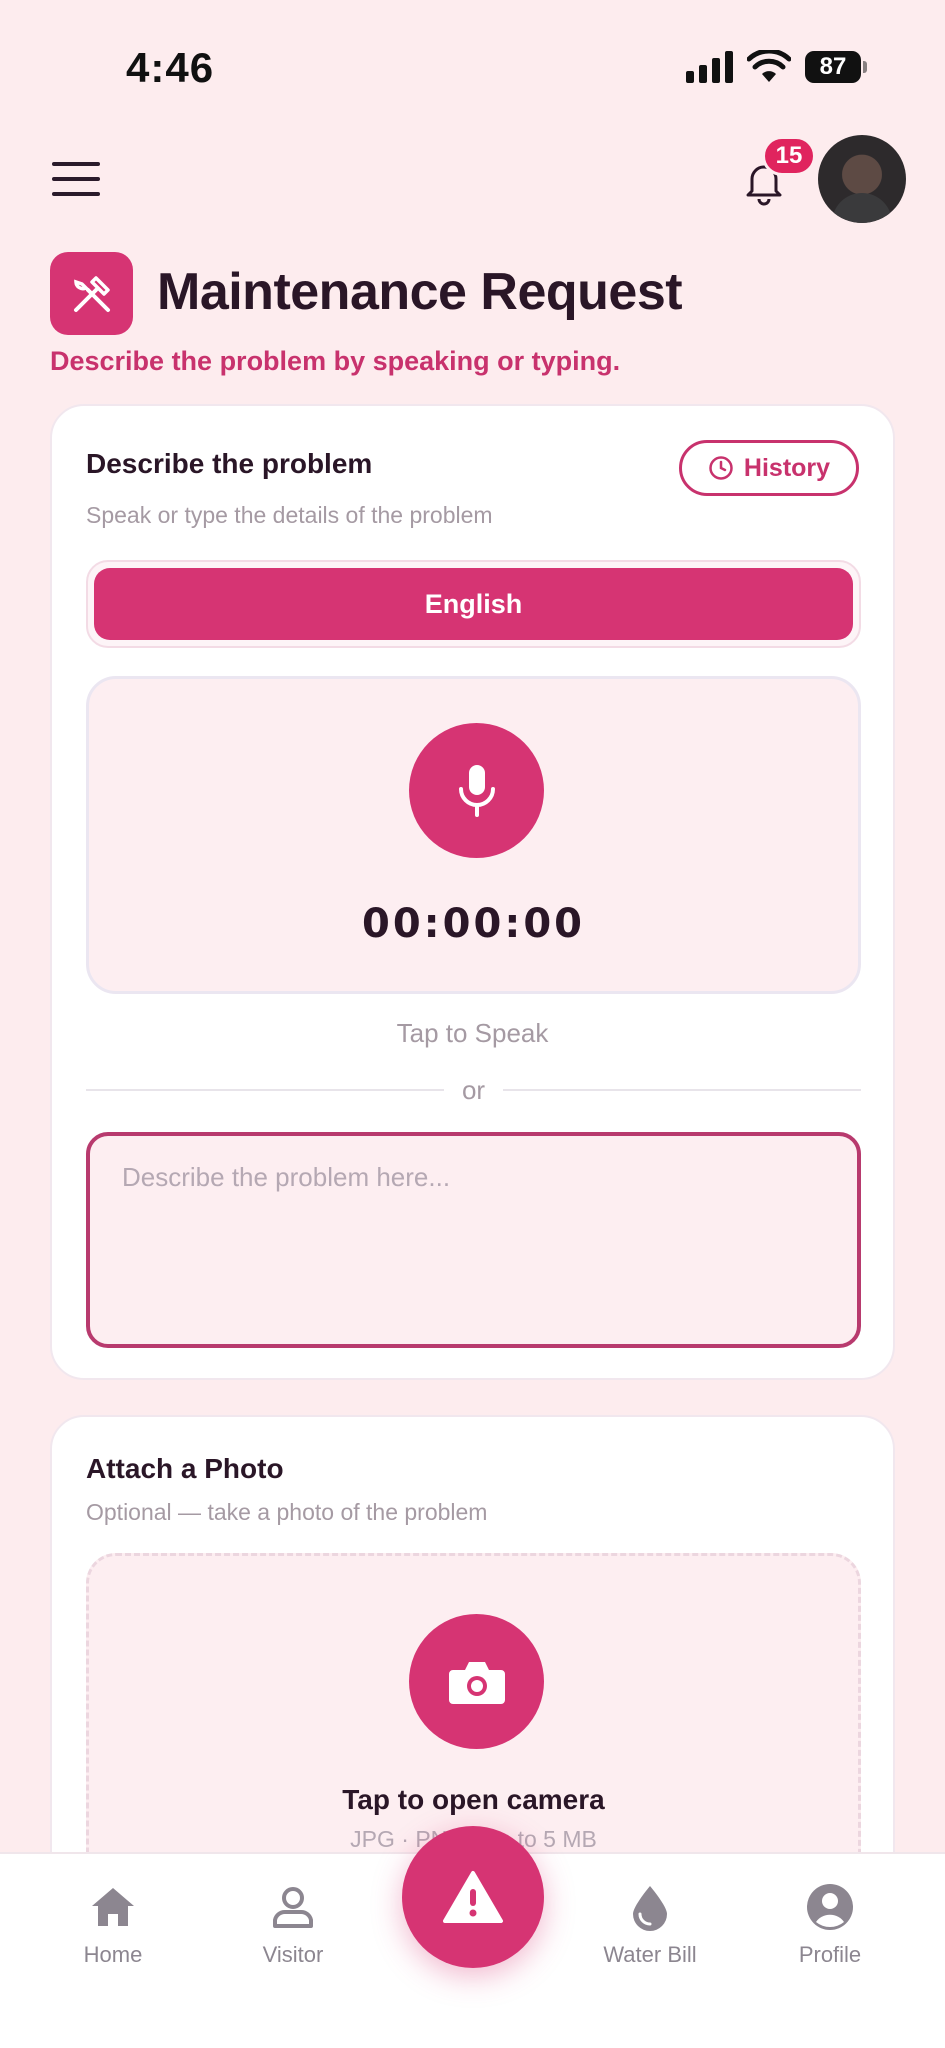 This screenshot has width=945, height=2048. What do you see at coordinates (862, 179) in the screenshot?
I see `avatar` at bounding box center [862, 179].